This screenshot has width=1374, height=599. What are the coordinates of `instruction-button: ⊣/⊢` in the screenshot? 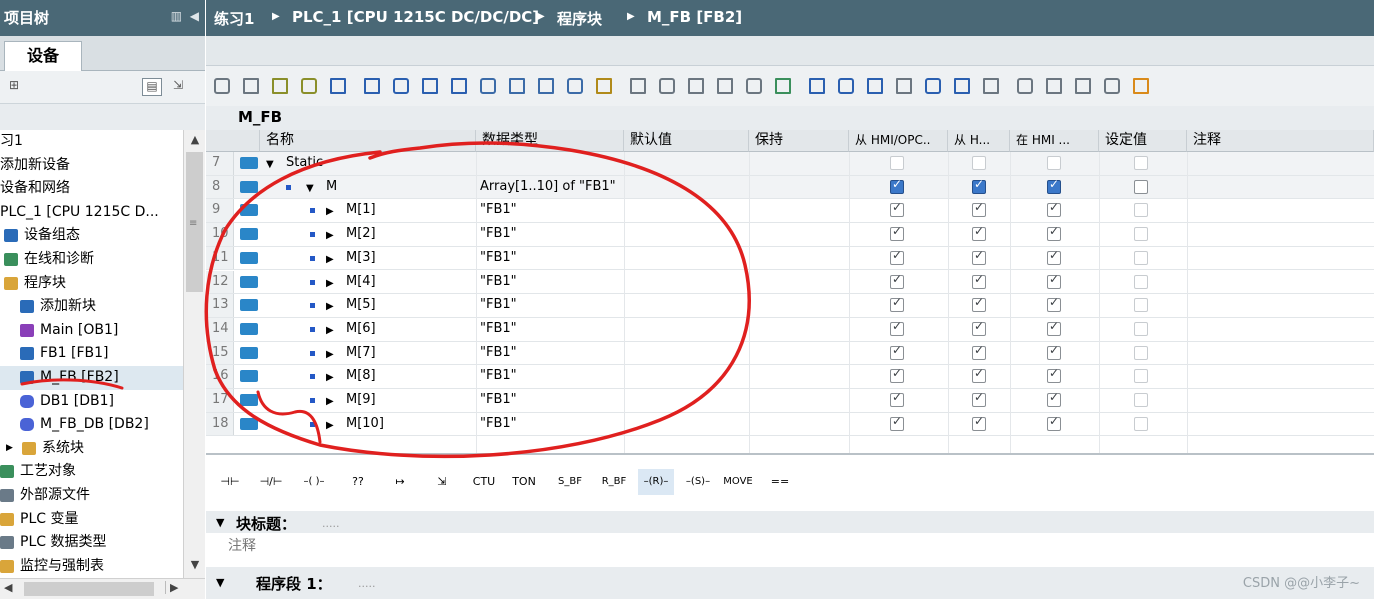 It's located at (271, 482).